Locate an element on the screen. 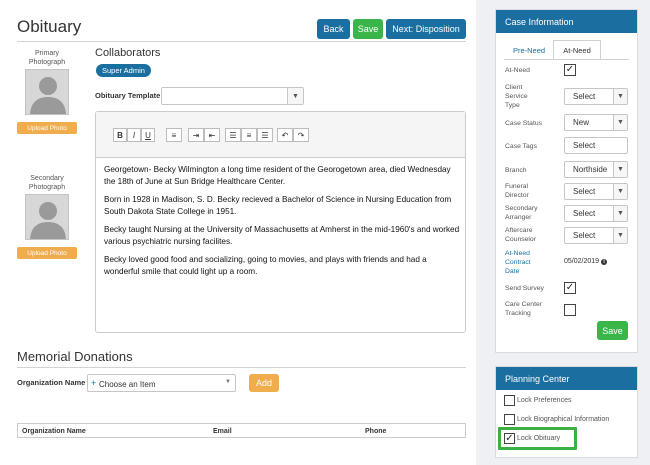 This screenshot has height=465, width=650. branch-select: Northside ▼ is located at coordinates (596, 169).